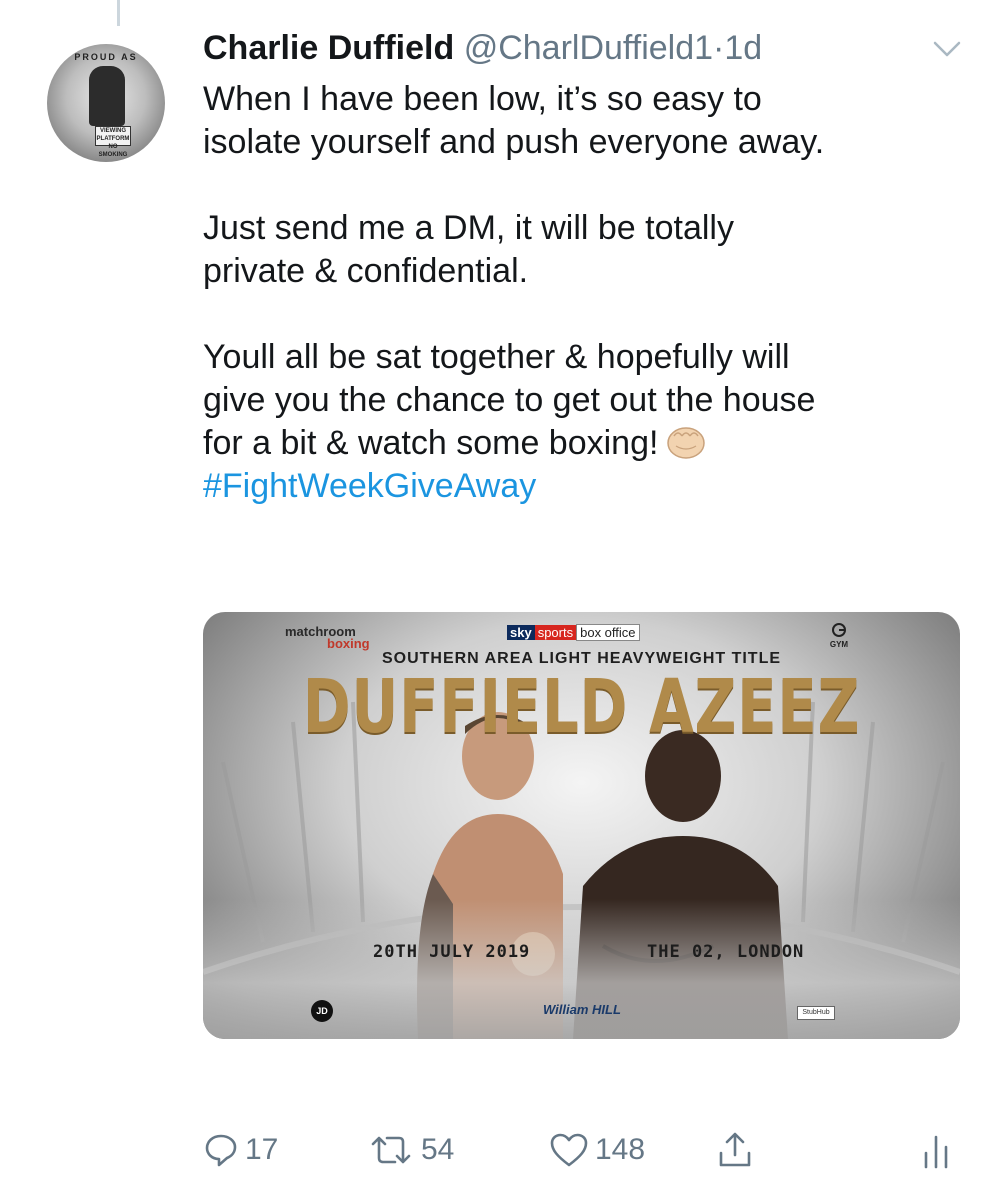 This screenshot has height=1200, width=1003. I want to click on avatar-person, so click(107, 96).